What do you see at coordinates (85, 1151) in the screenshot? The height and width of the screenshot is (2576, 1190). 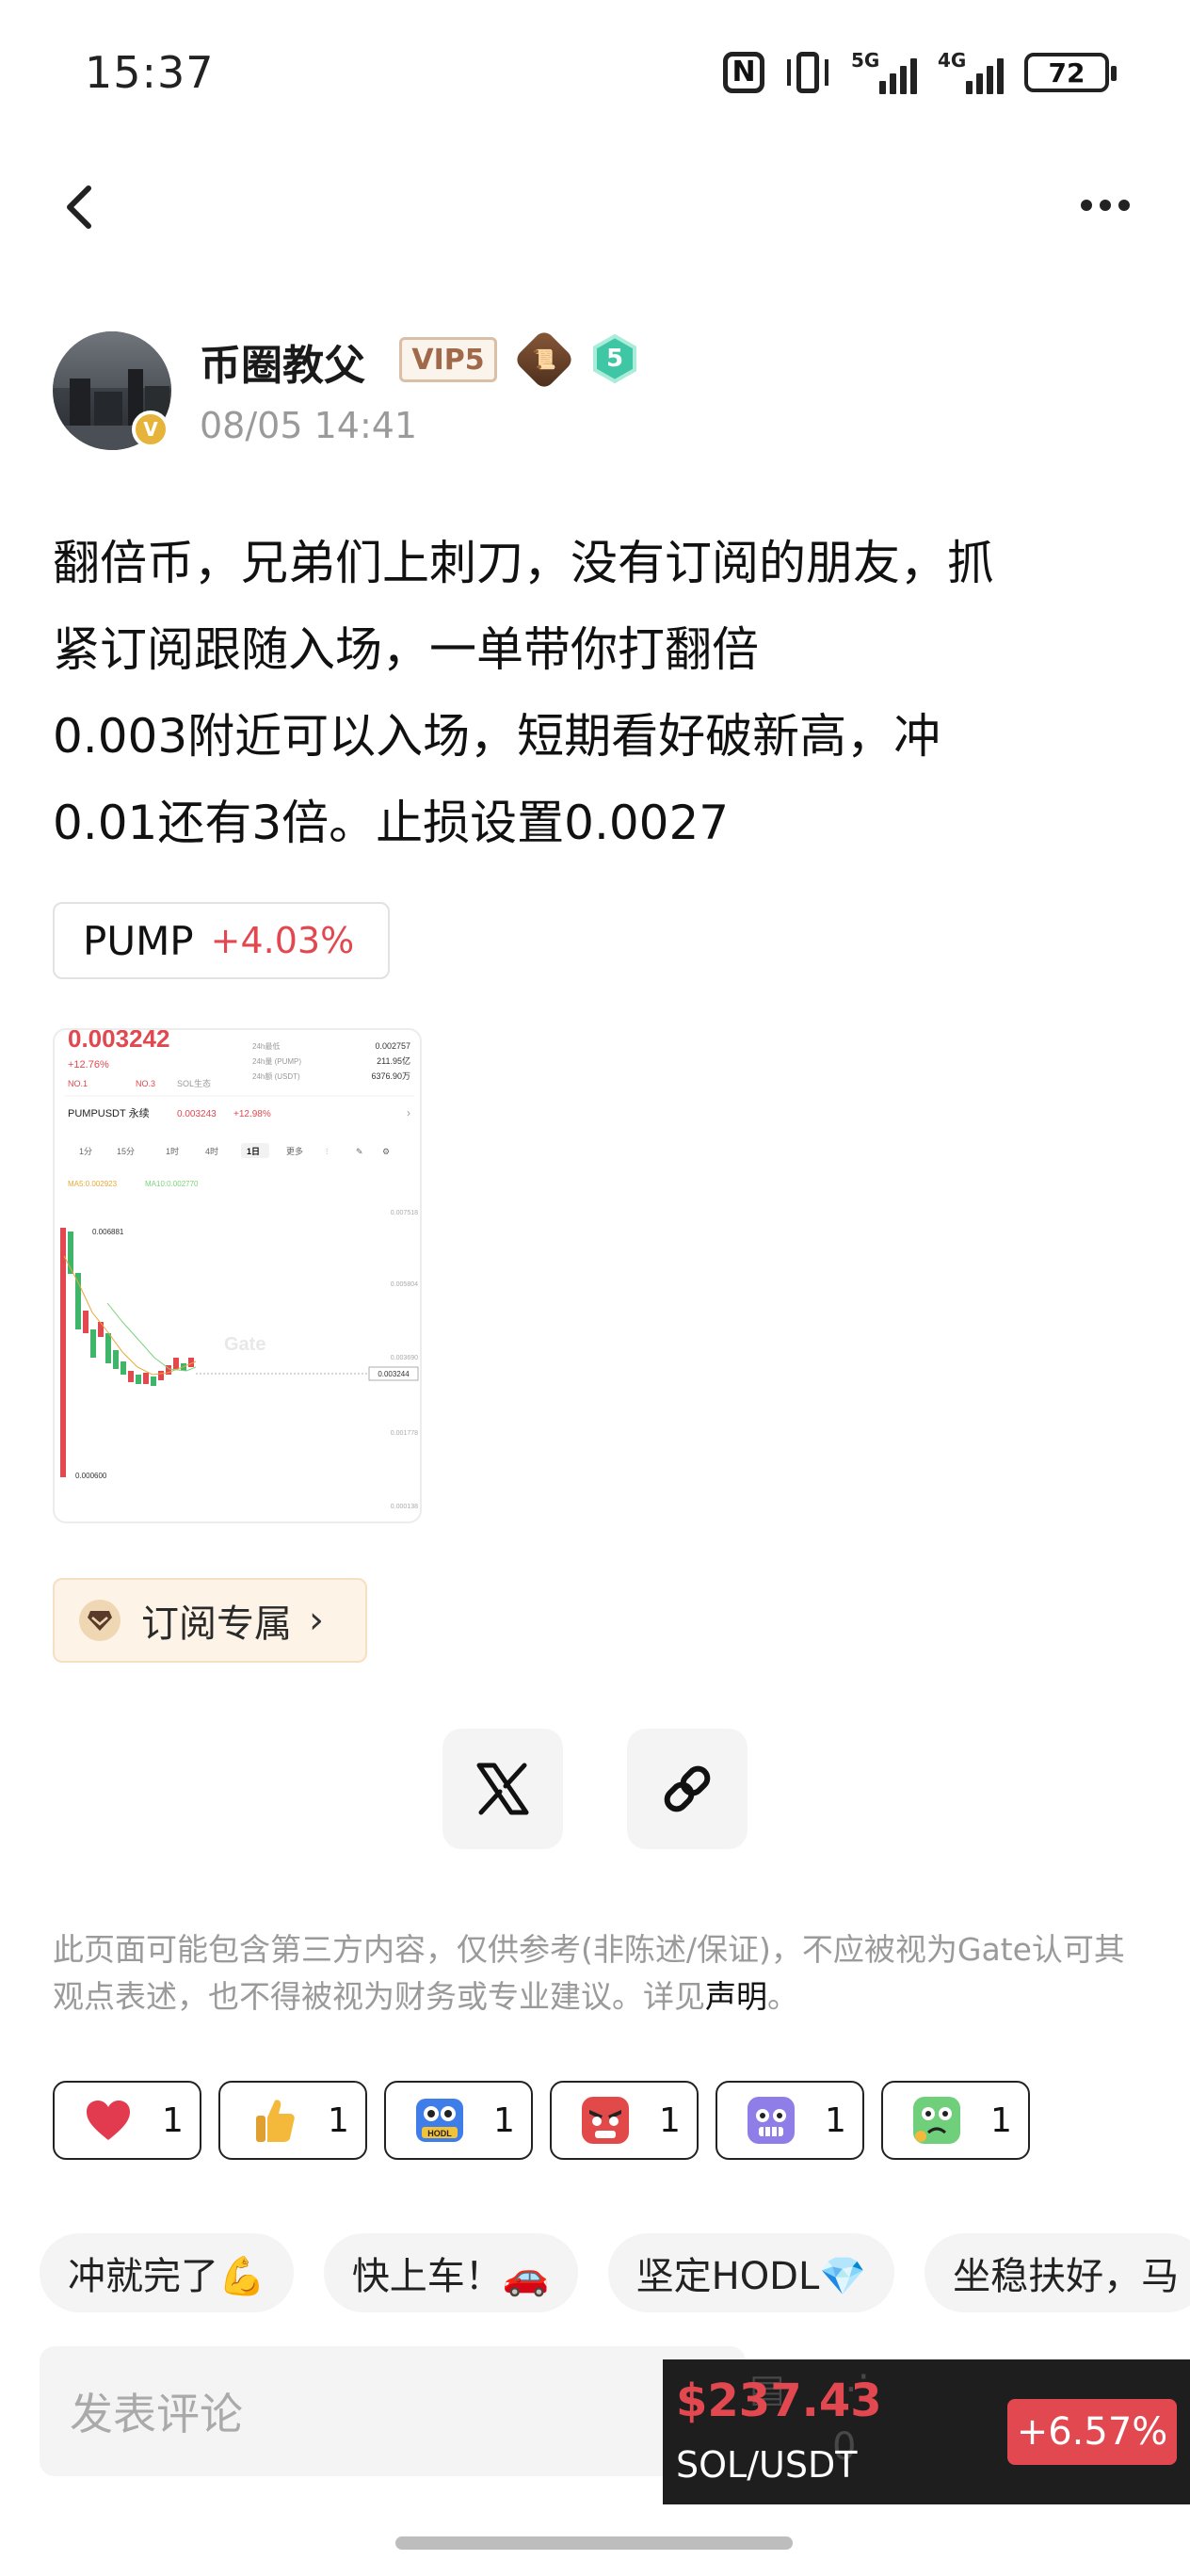 I see `thumb-interval: 1分` at bounding box center [85, 1151].